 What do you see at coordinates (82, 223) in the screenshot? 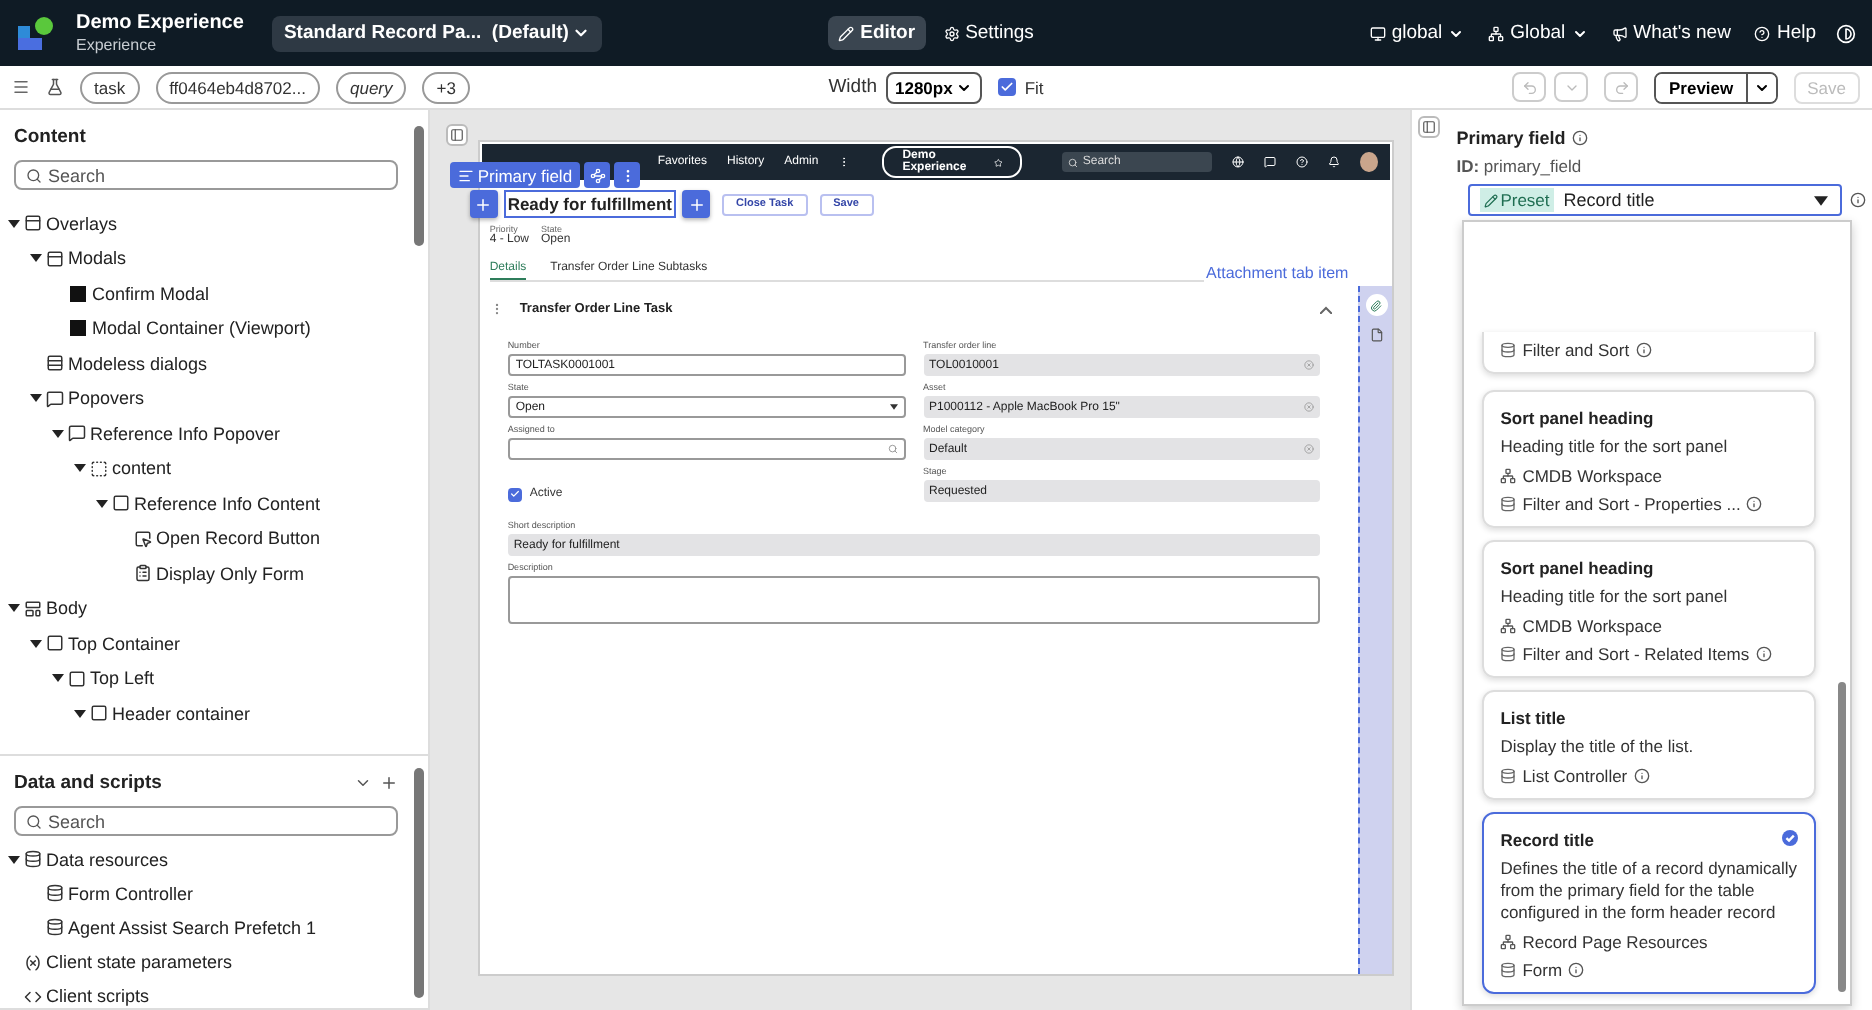
I see `tree-item: Overlays` at bounding box center [82, 223].